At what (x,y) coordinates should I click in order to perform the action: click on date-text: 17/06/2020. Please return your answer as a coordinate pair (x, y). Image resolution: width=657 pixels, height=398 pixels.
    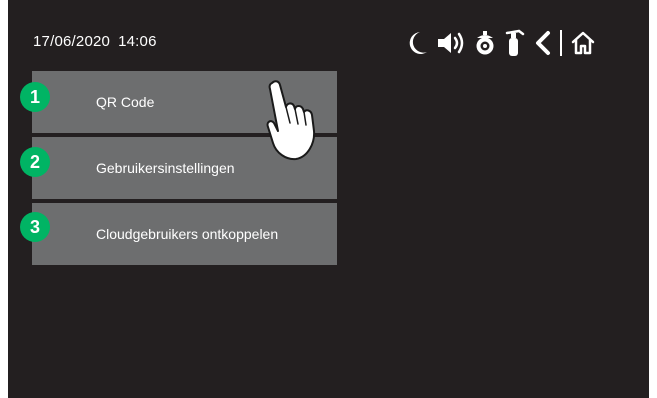
    Looking at the image, I should click on (72, 41).